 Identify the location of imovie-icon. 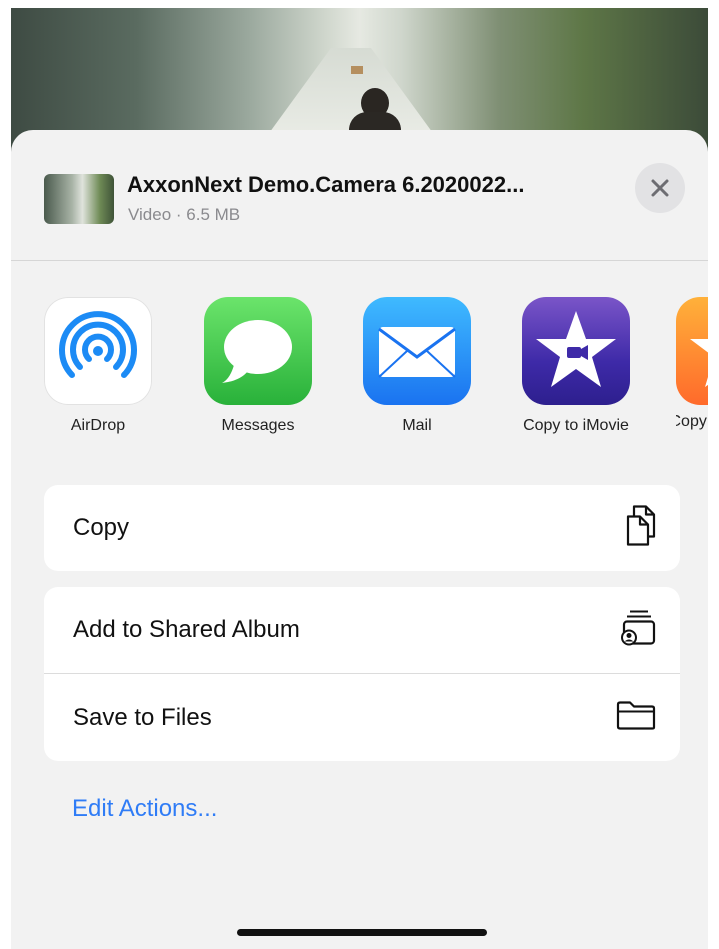
(576, 351).